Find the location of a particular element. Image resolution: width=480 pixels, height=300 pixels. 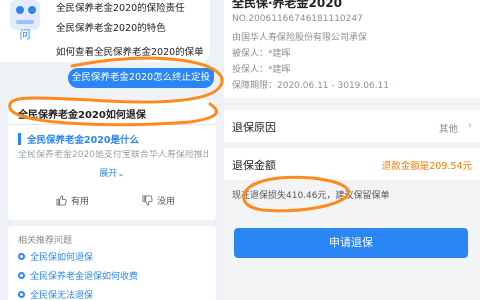

expand-button: 展开⌄ is located at coordinates (112, 172).